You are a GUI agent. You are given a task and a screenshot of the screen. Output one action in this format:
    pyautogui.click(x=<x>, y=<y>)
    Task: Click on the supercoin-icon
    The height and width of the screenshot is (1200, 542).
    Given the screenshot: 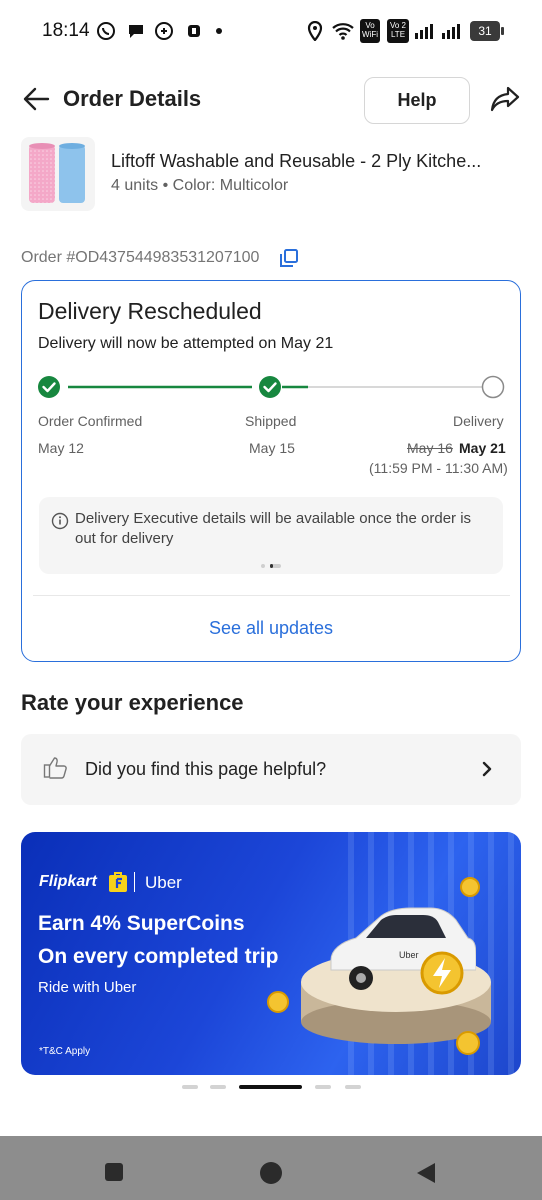 What is the action you would take?
    pyautogui.click(x=442, y=973)
    